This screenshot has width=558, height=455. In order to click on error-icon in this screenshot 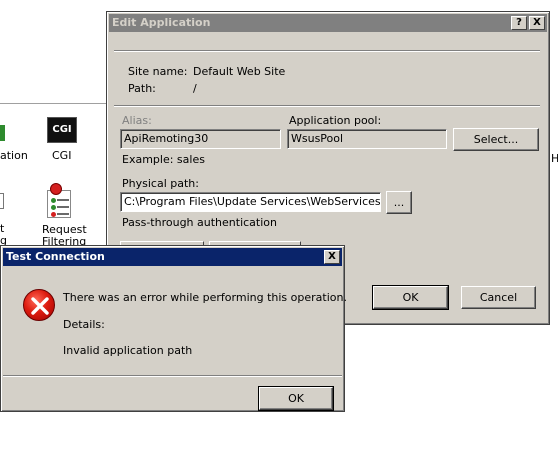, I will do `click(39, 305)`.